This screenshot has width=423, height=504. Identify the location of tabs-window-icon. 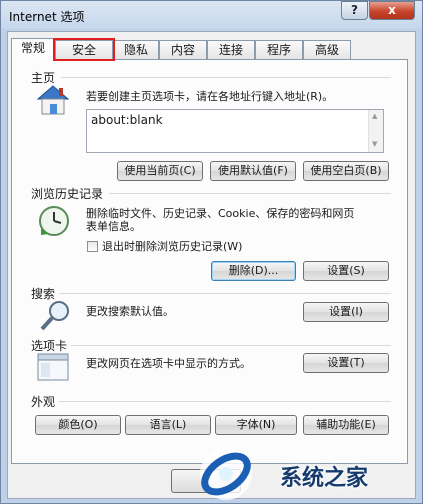
(53, 367).